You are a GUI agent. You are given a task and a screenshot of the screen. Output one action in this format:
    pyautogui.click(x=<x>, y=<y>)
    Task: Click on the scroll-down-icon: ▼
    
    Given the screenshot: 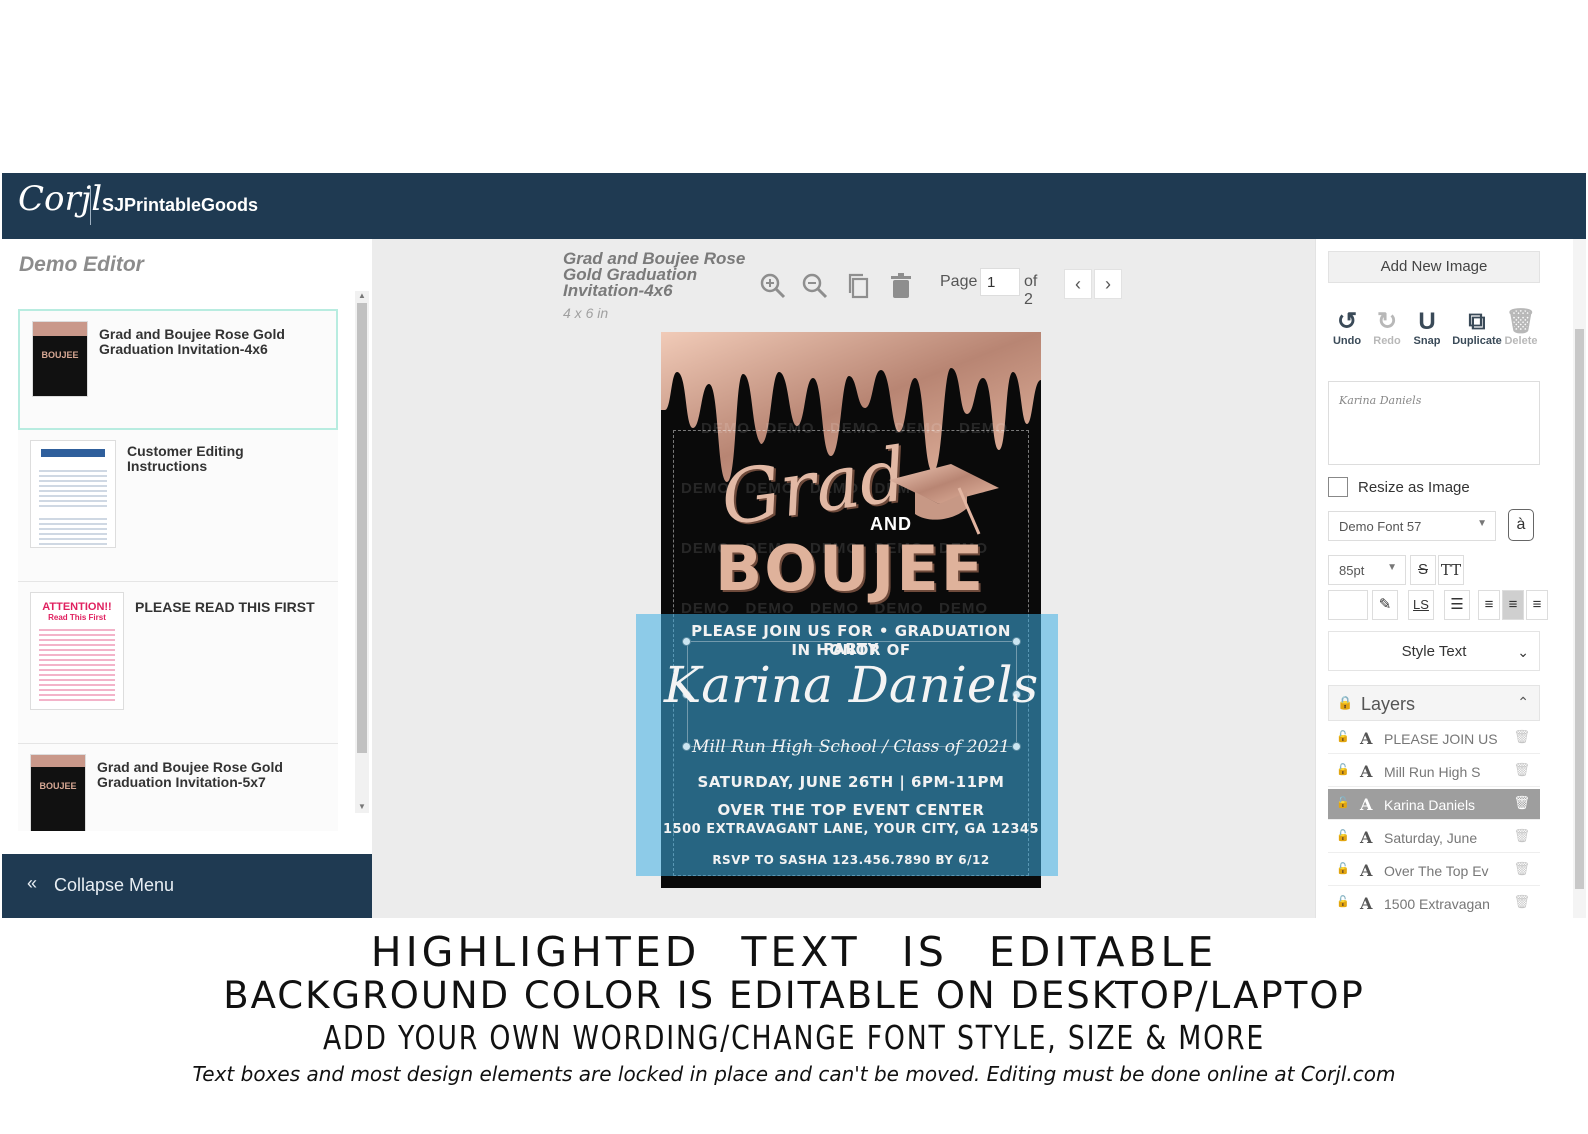 What is the action you would take?
    pyautogui.click(x=362, y=806)
    